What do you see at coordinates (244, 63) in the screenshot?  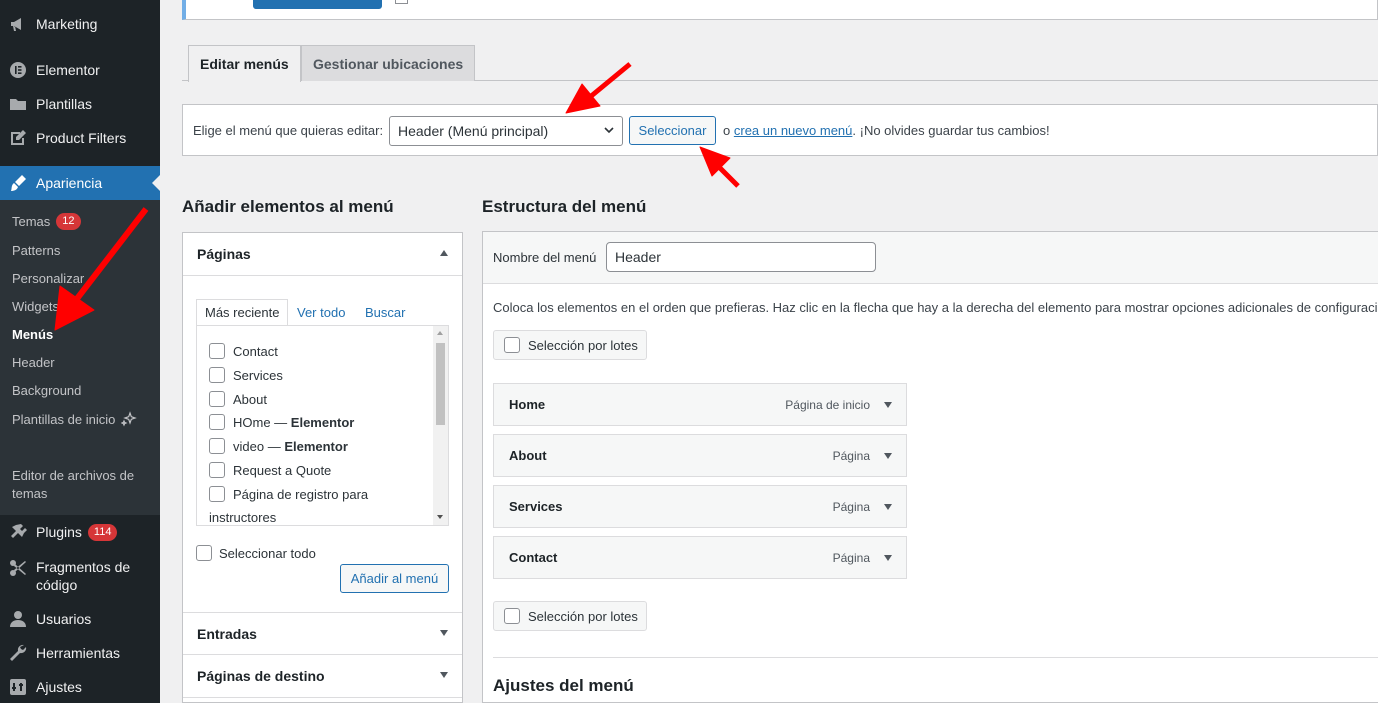 I see `tab-editar-menus: Editar menús` at bounding box center [244, 63].